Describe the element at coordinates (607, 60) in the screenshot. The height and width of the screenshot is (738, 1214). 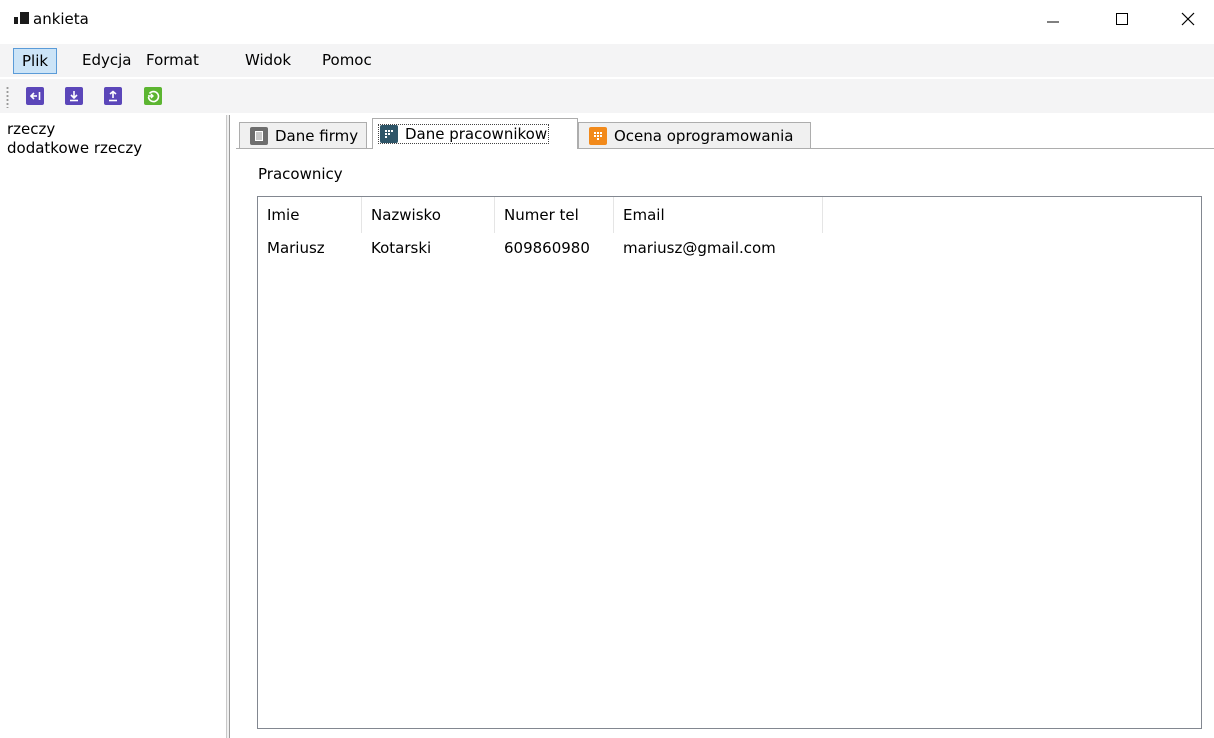
I see `menu-bar: Plik Edycja Format Widok Pomoc` at that location.